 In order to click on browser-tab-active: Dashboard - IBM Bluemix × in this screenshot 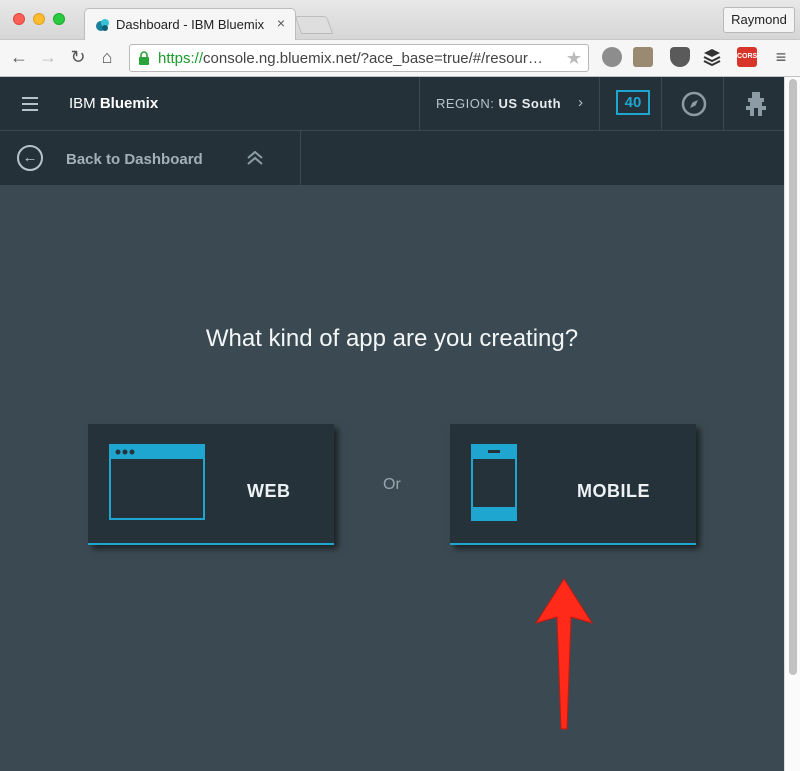, I will do `click(190, 24)`.